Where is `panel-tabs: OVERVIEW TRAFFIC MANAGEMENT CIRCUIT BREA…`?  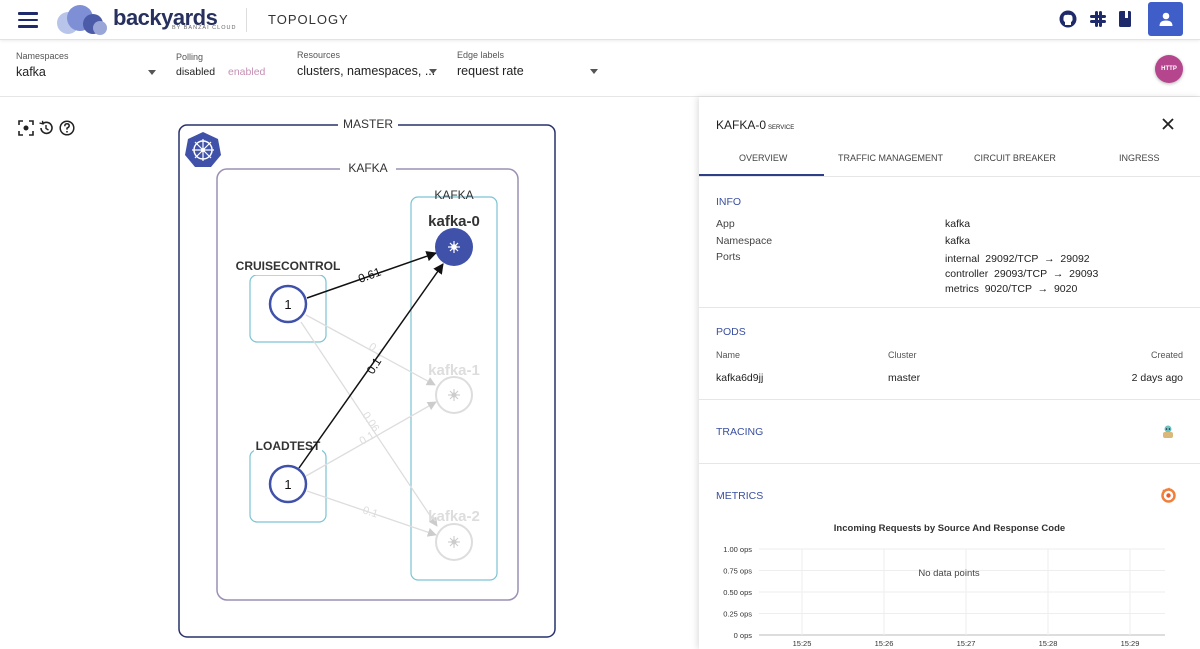 panel-tabs: OVERVIEW TRAFFIC MANAGEMENT CIRCUIT BREA… is located at coordinates (949, 158).